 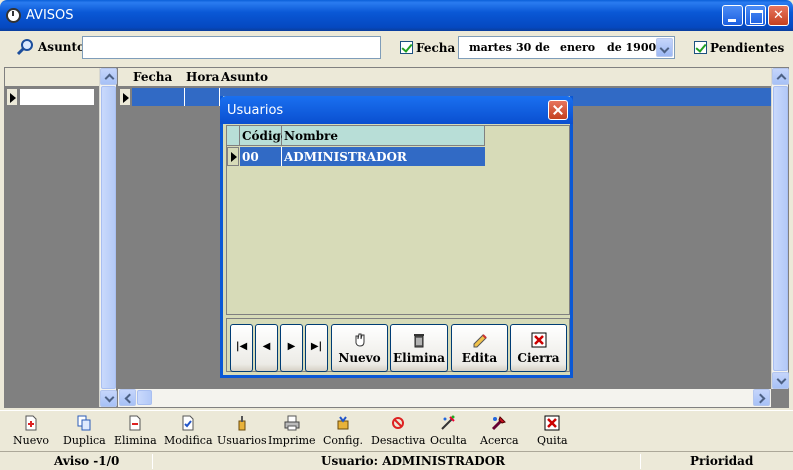 What do you see at coordinates (664, 47) in the screenshot?
I see `chevron-down-icon` at bounding box center [664, 47].